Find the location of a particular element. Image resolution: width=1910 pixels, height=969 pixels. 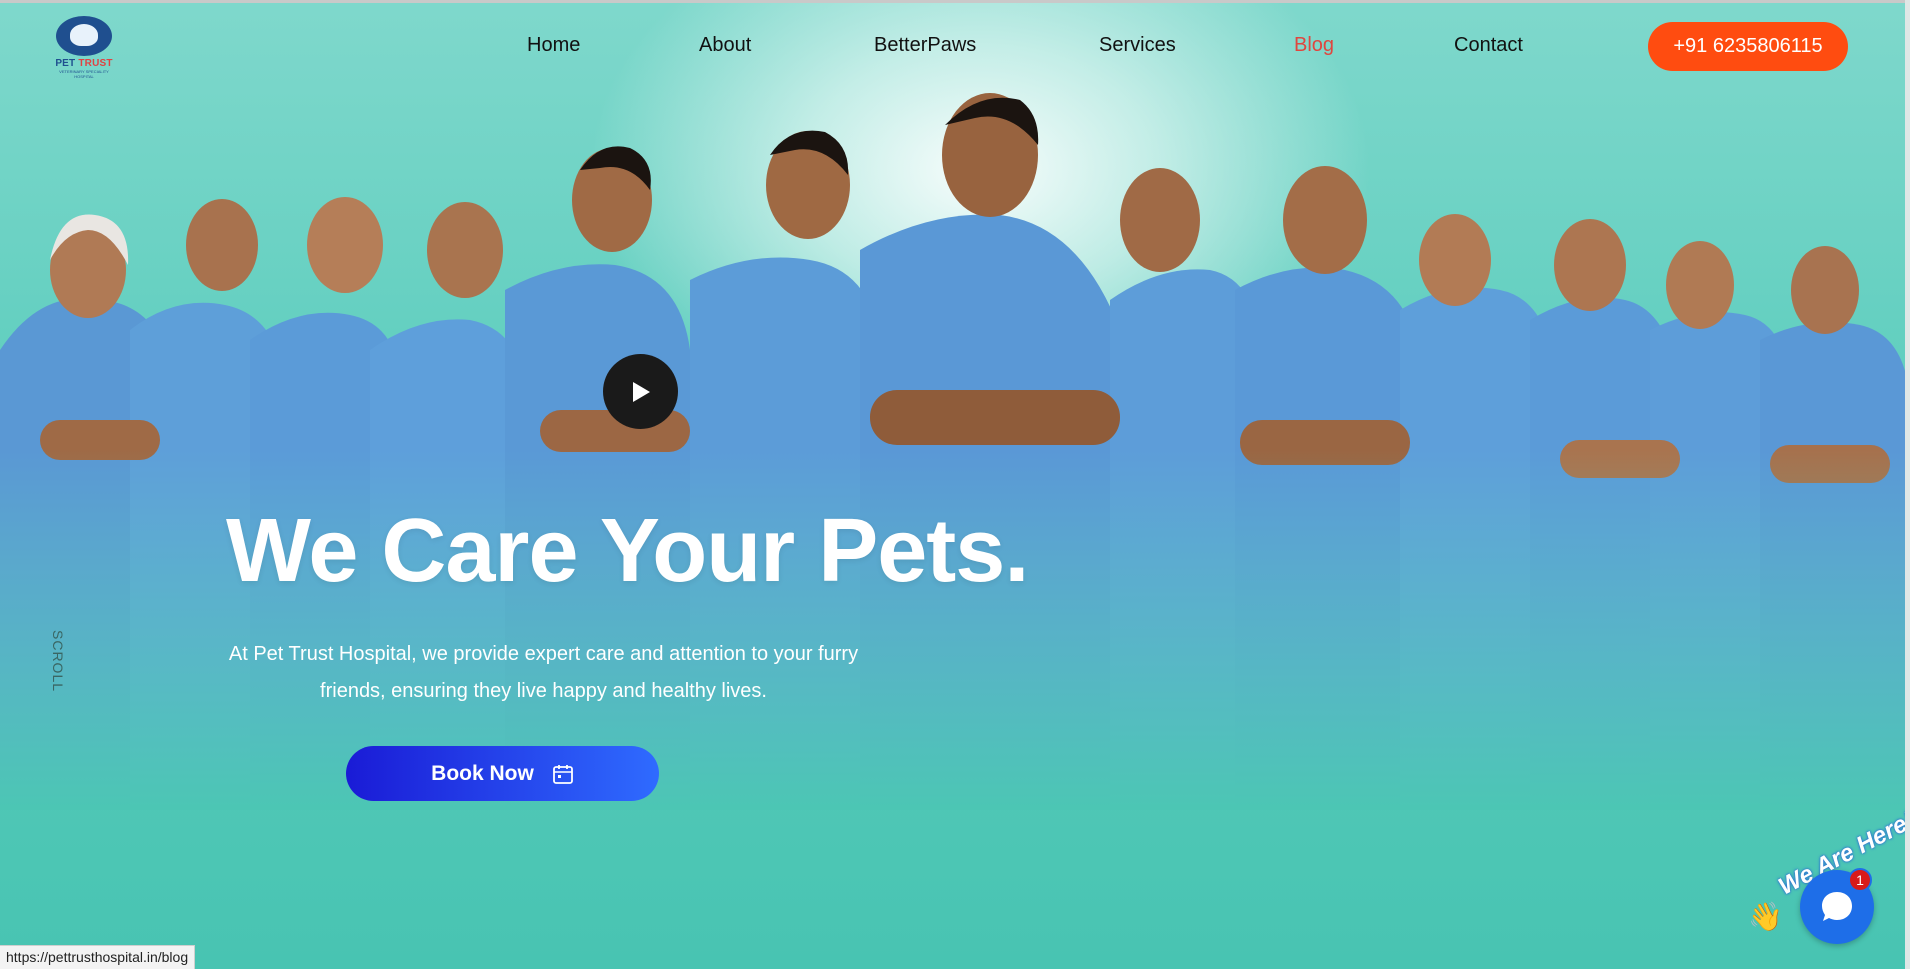

logo-tagline: VETERINARY SPECIALITY HOSPITAL is located at coordinates (84, 74).